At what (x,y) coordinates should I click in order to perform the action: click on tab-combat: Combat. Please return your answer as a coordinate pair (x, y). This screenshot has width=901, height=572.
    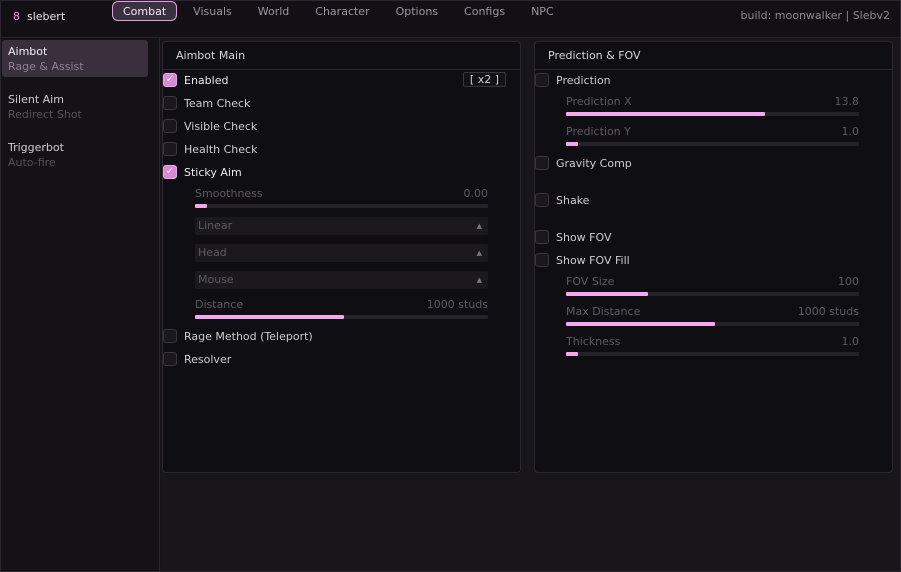
    Looking at the image, I should click on (145, 11).